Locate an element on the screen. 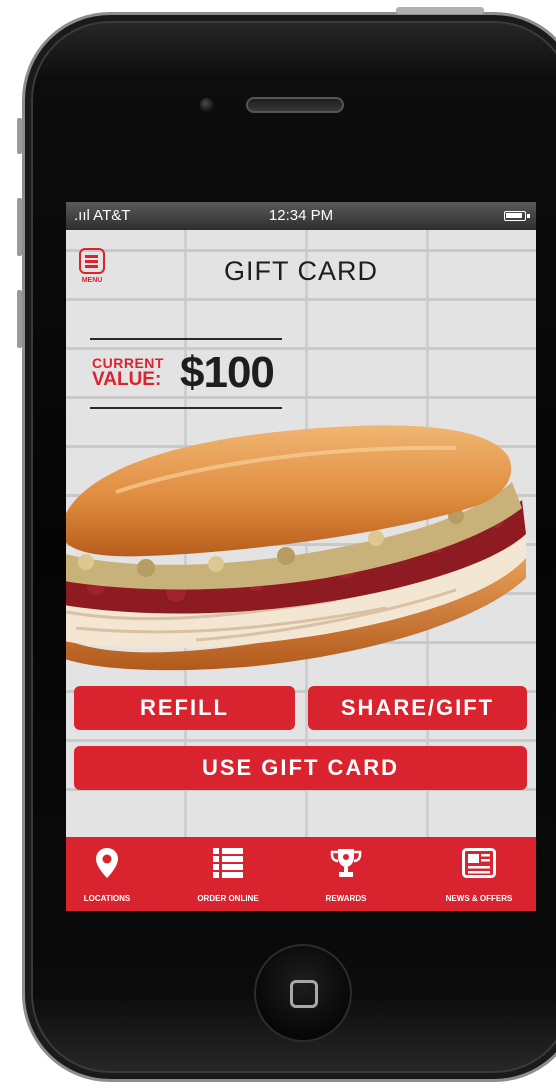 The height and width of the screenshot is (1091, 556). divider is located at coordinates (186, 339).